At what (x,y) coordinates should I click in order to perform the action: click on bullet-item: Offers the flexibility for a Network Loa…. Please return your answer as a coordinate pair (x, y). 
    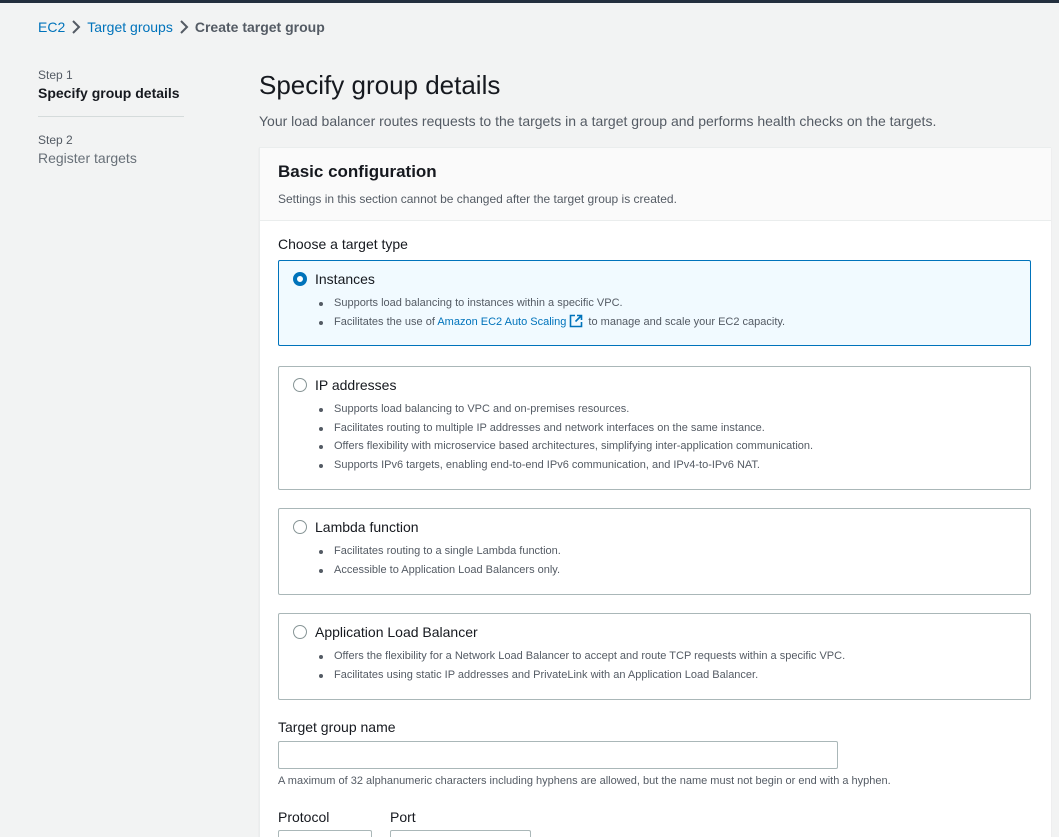
    Looking at the image, I should click on (581, 656).